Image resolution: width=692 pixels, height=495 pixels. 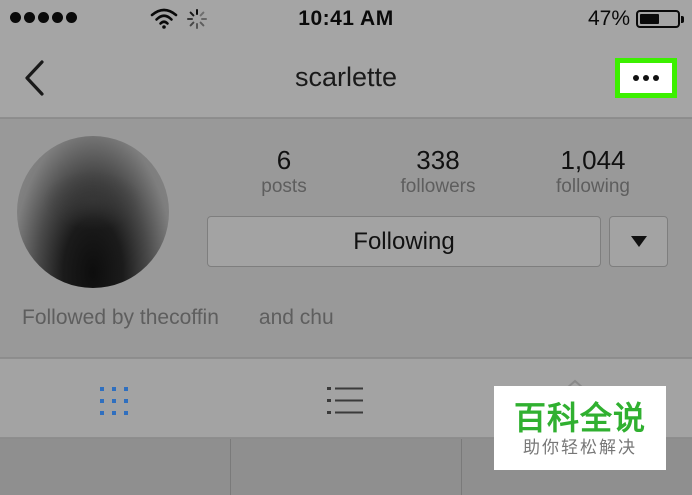 What do you see at coordinates (346, 19) in the screenshot?
I see `status-bar: 10:41 AM 47%` at bounding box center [346, 19].